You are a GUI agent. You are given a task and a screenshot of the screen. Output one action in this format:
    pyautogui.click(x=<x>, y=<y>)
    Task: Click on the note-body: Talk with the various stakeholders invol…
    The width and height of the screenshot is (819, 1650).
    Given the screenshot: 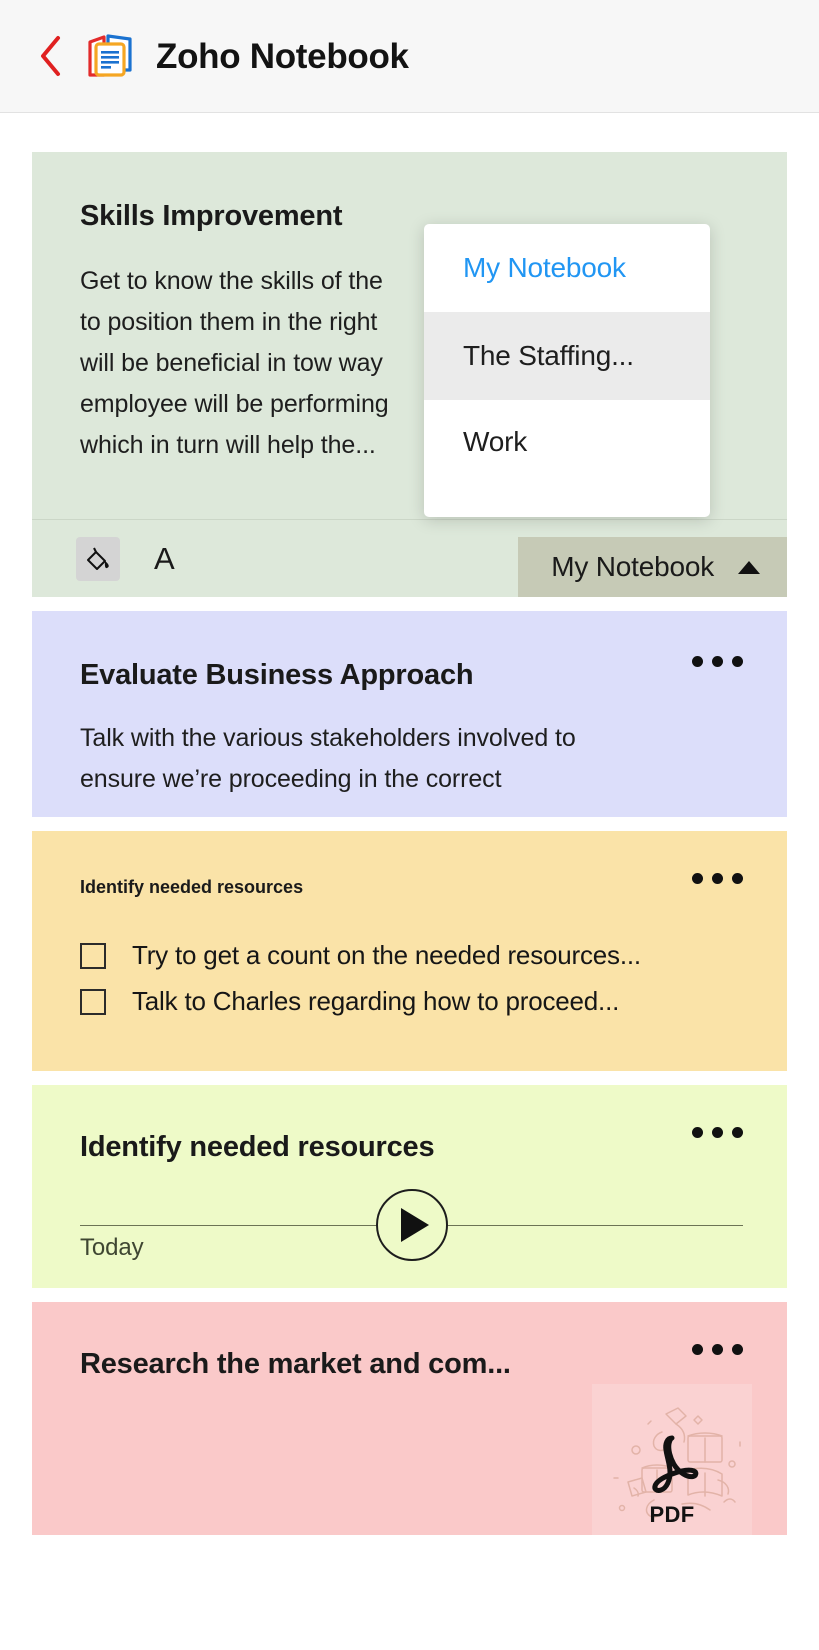 What is the action you would take?
    pyautogui.click(x=390, y=759)
    